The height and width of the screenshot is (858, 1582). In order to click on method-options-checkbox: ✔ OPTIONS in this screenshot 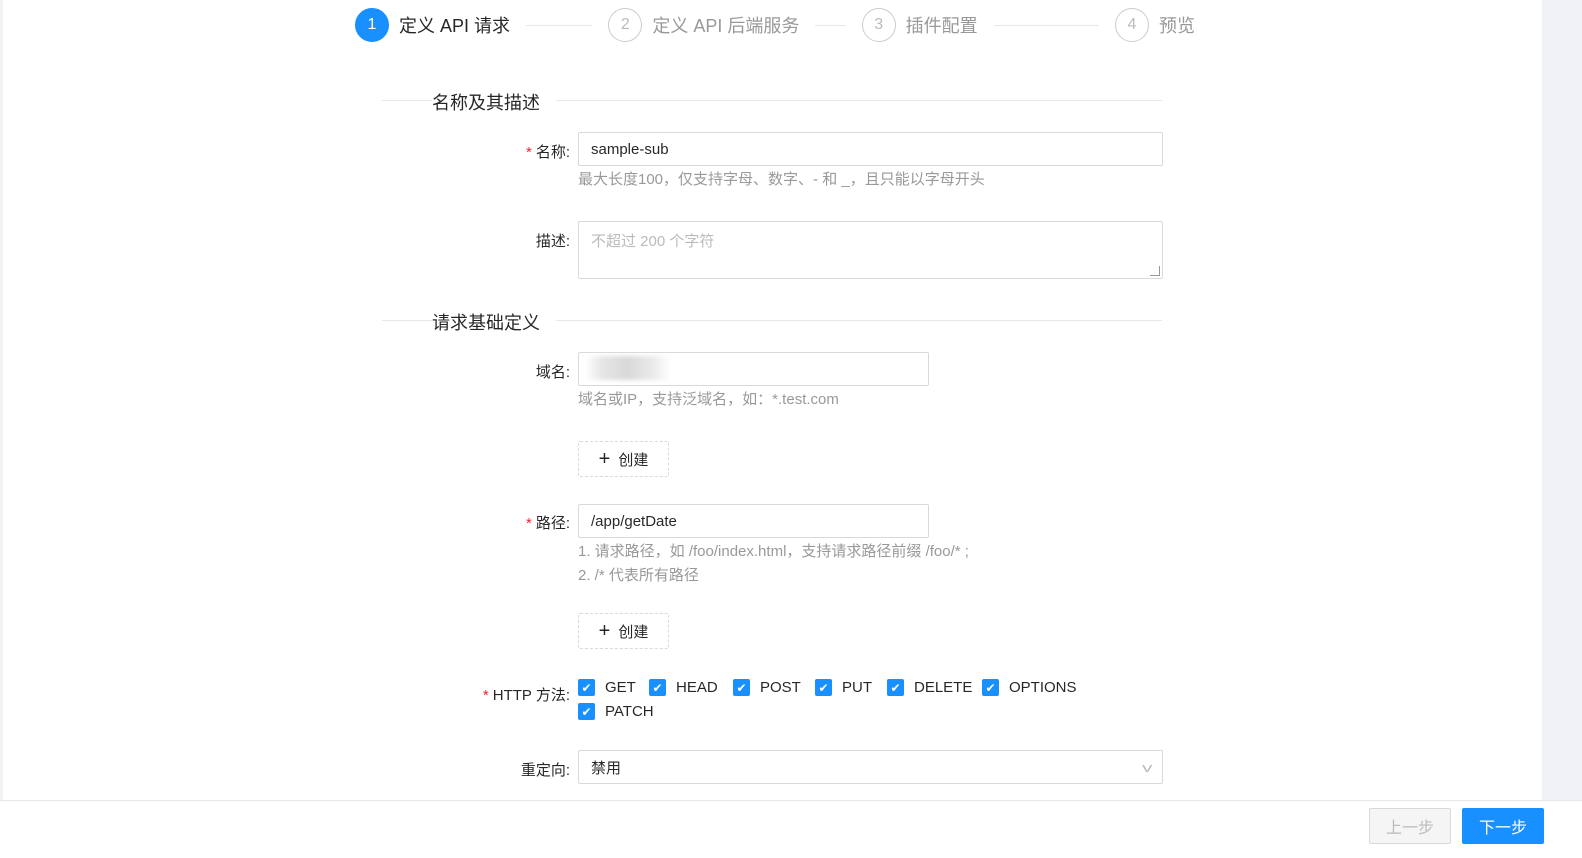, I will do `click(1029, 687)`.